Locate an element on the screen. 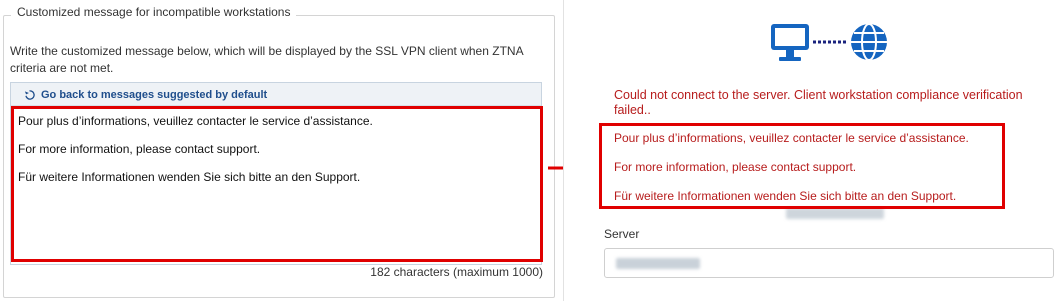 The height and width of the screenshot is (301, 1059). character-counter: 182 characters (maximum 1000) is located at coordinates (456, 272).